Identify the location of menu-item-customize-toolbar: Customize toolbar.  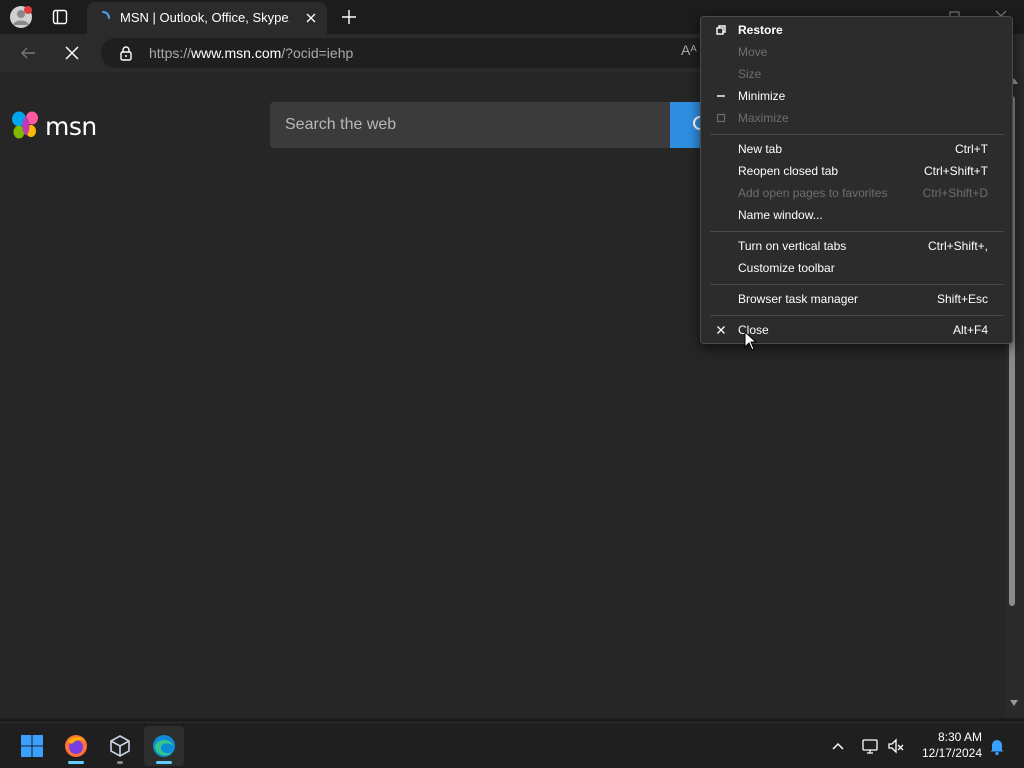
(856, 268).